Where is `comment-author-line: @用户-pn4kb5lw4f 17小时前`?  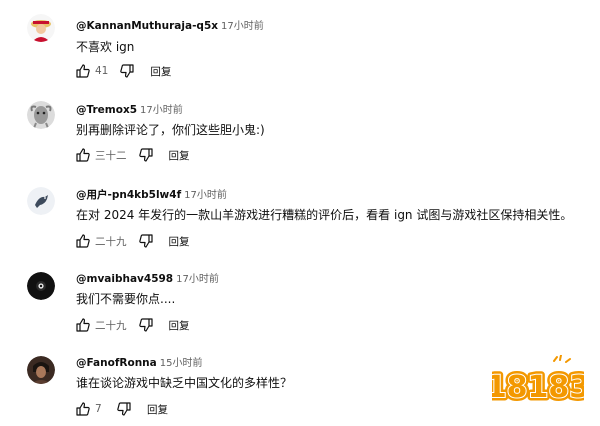 comment-author-line: @用户-pn4kb5lw4f 17小时前 is located at coordinates (151, 194).